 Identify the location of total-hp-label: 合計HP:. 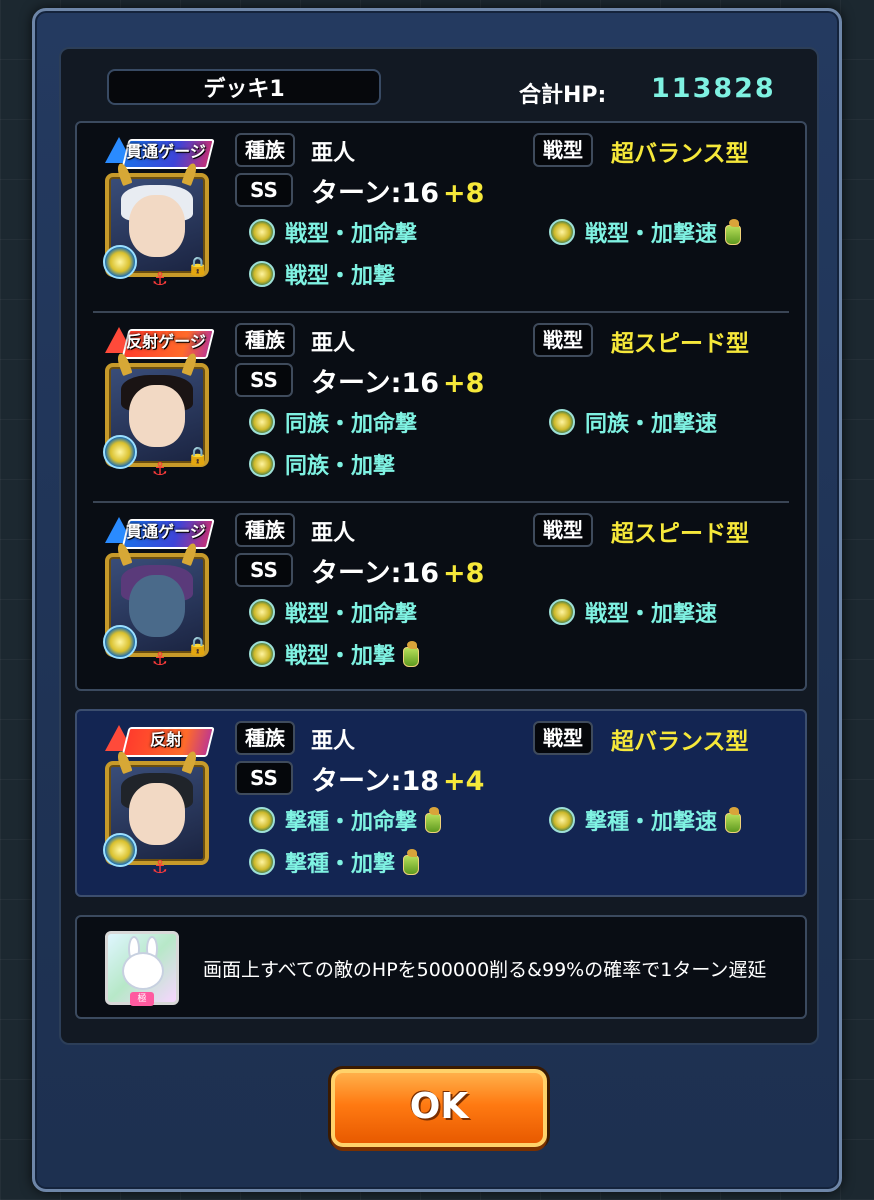
(563, 95).